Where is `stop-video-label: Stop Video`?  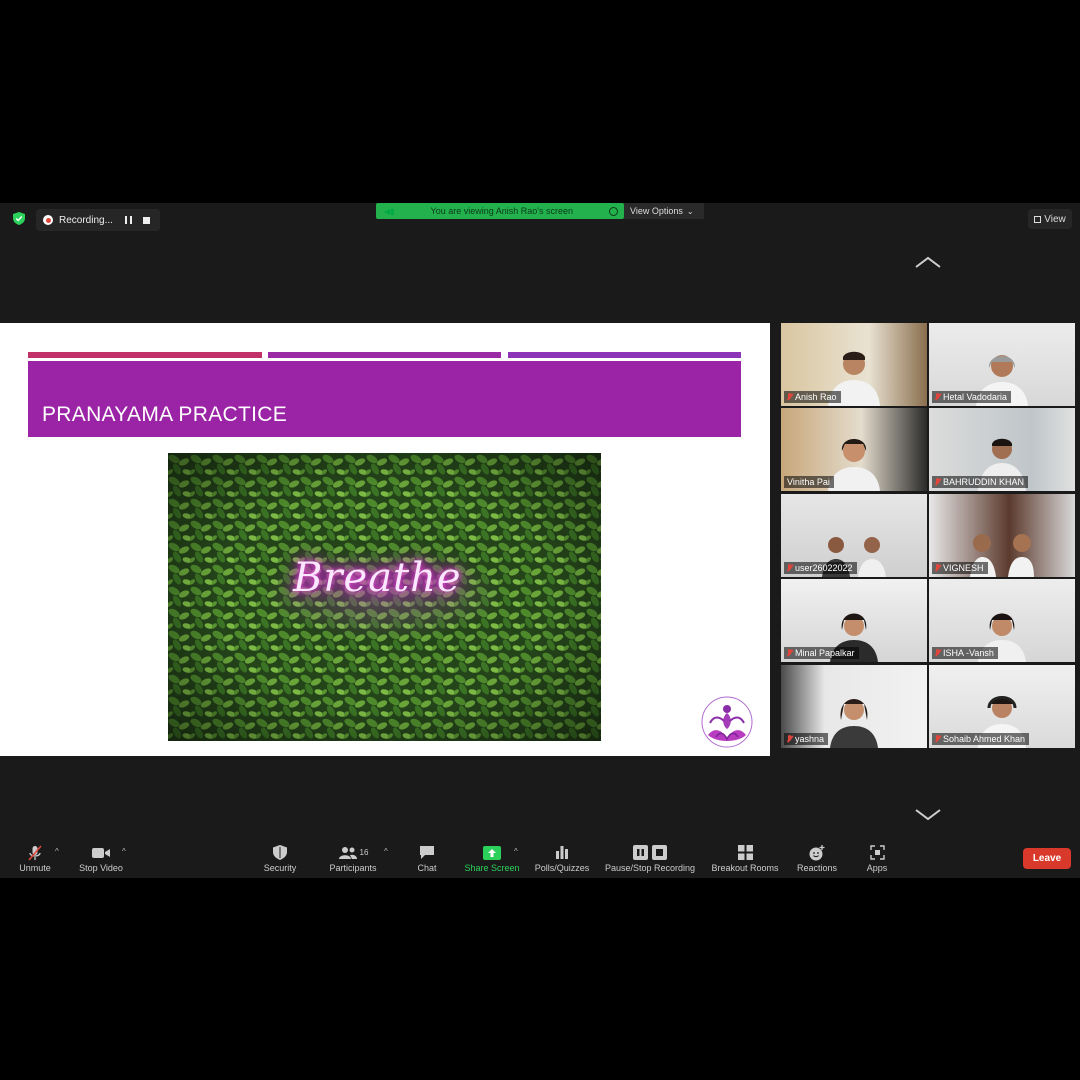 stop-video-label: Stop Video is located at coordinates (101, 868).